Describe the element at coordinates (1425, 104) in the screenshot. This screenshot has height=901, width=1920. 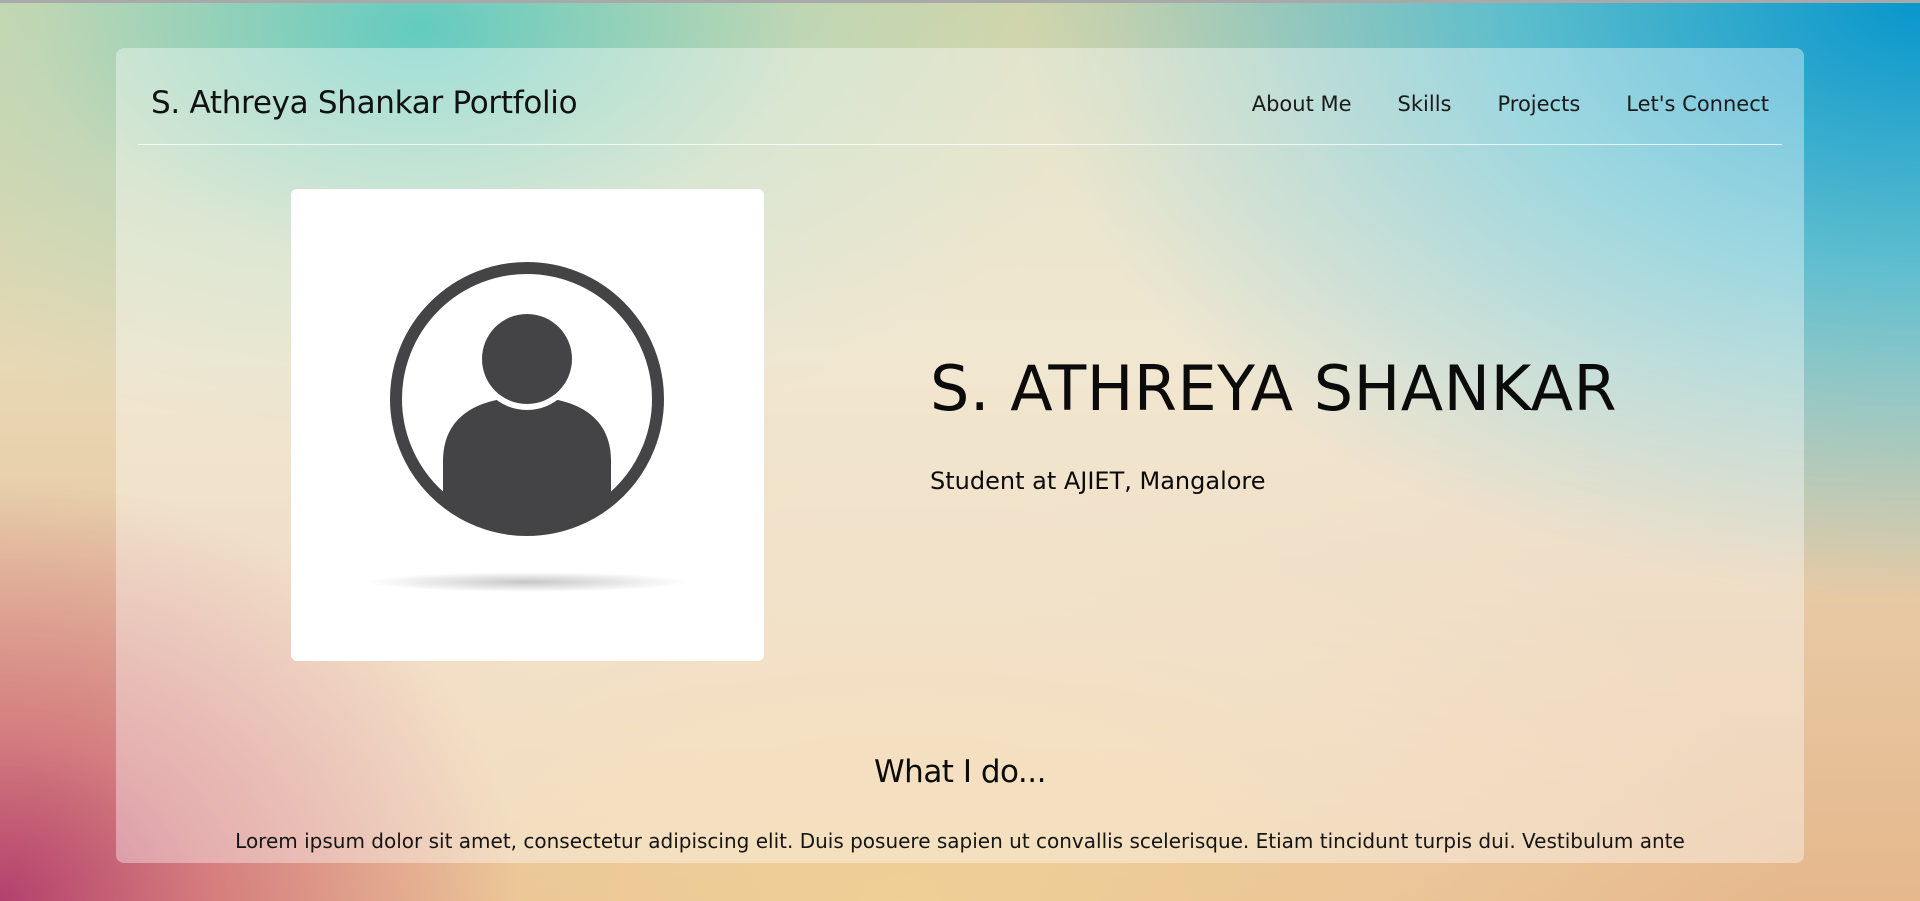
I see `nav-link-skills: Skills` at that location.